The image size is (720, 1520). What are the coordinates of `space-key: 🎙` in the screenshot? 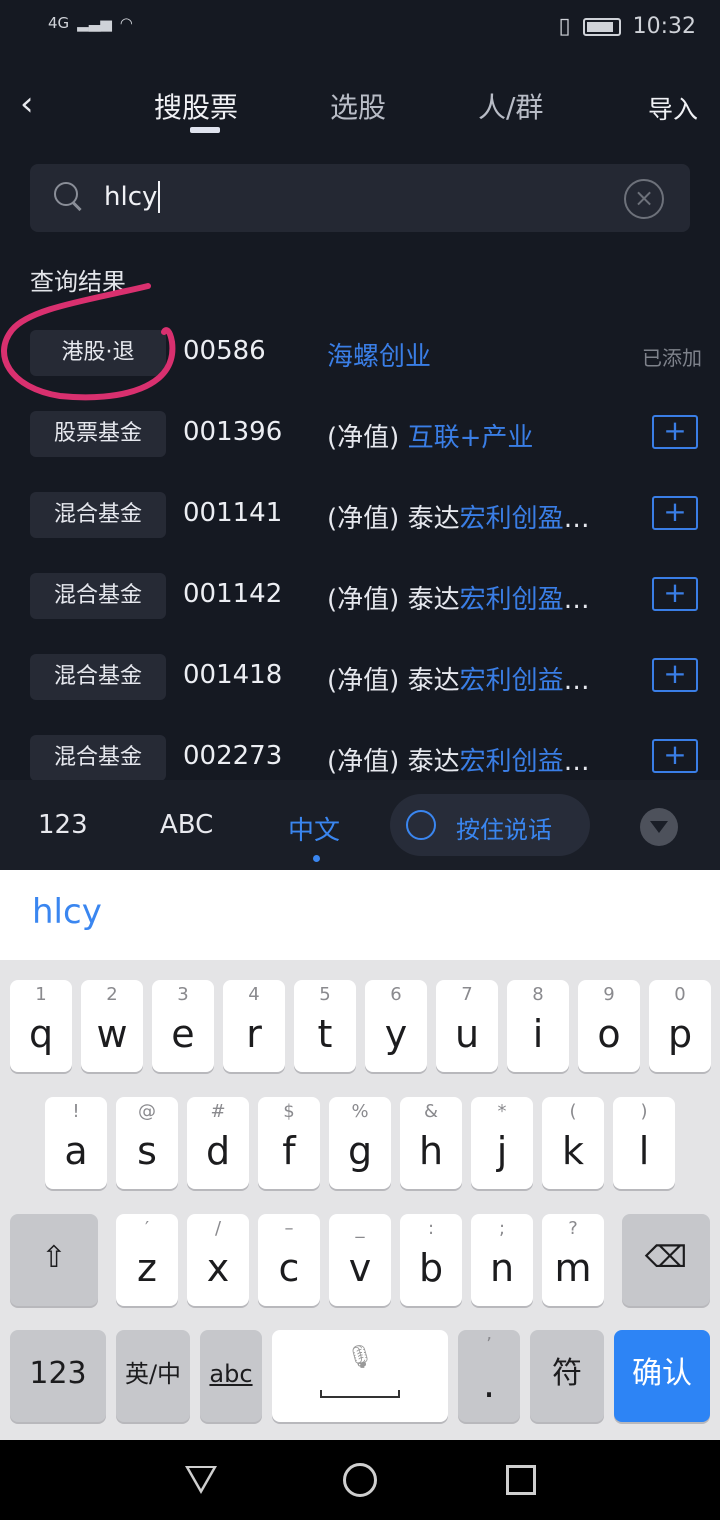 It's located at (360, 1376).